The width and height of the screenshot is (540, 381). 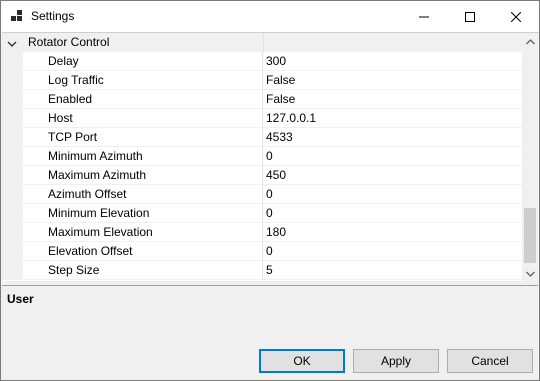 I want to click on property-row-minimum-azimuth: Minimum Azimuth 0, so click(x=262, y=156).